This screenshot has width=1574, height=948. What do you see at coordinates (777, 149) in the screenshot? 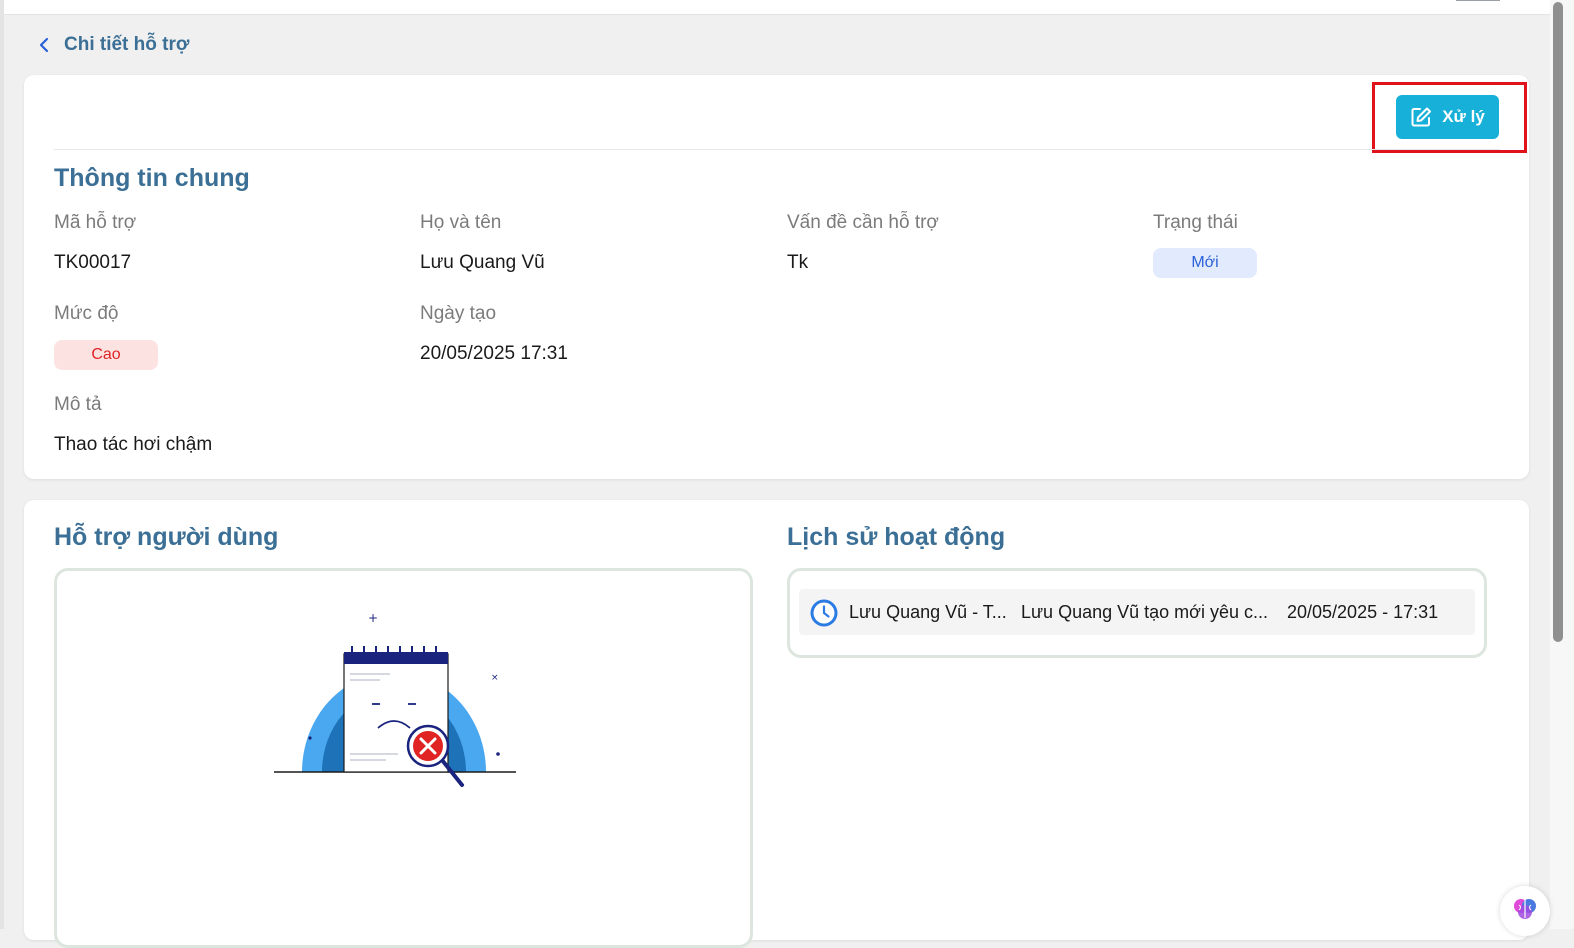
I see `card-divider` at bounding box center [777, 149].